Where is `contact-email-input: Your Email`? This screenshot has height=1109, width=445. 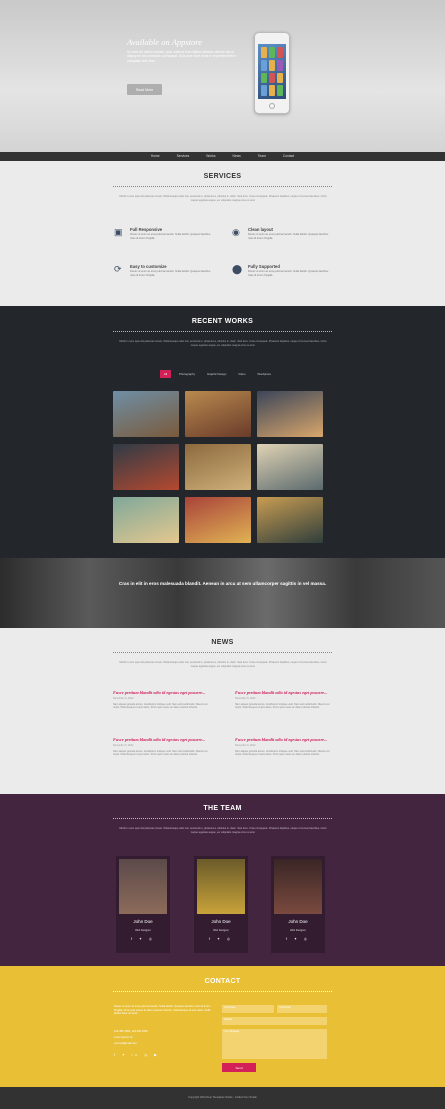
contact-email-input: Your Email is located at coordinates (302, 1009).